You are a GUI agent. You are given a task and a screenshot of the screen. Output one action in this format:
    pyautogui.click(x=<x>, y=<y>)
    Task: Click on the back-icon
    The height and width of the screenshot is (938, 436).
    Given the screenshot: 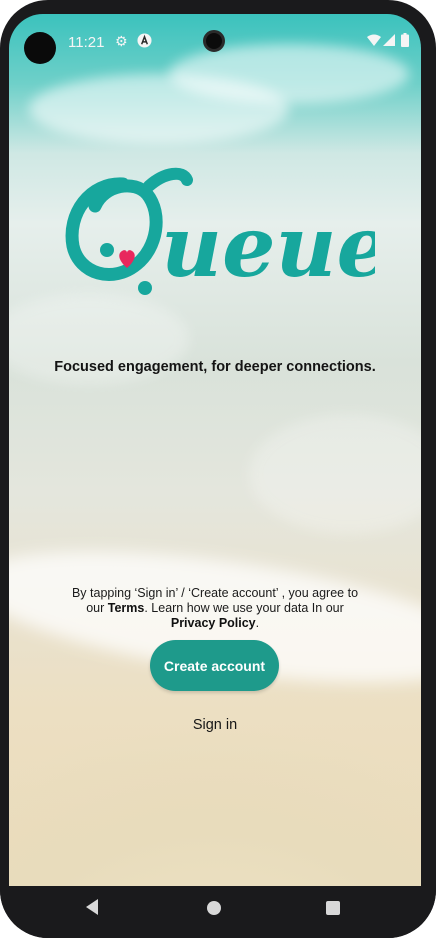 What is the action you would take?
    pyautogui.click(x=92, y=907)
    